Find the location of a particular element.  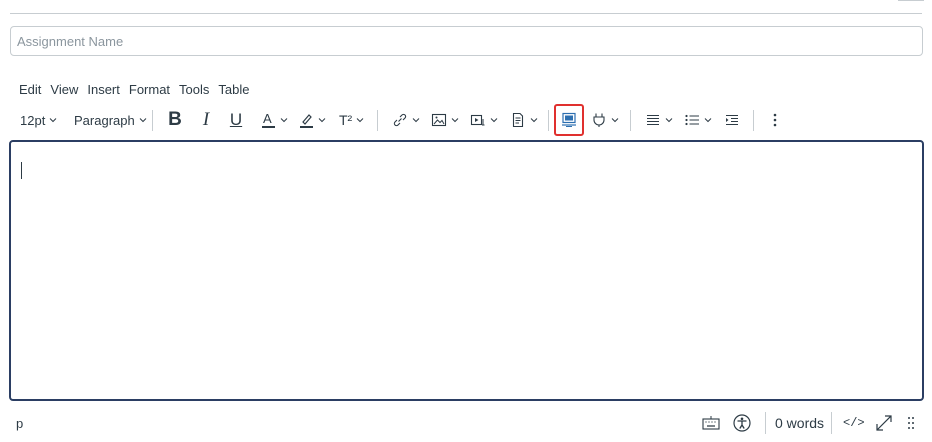

media-button is located at coordinates (484, 120).